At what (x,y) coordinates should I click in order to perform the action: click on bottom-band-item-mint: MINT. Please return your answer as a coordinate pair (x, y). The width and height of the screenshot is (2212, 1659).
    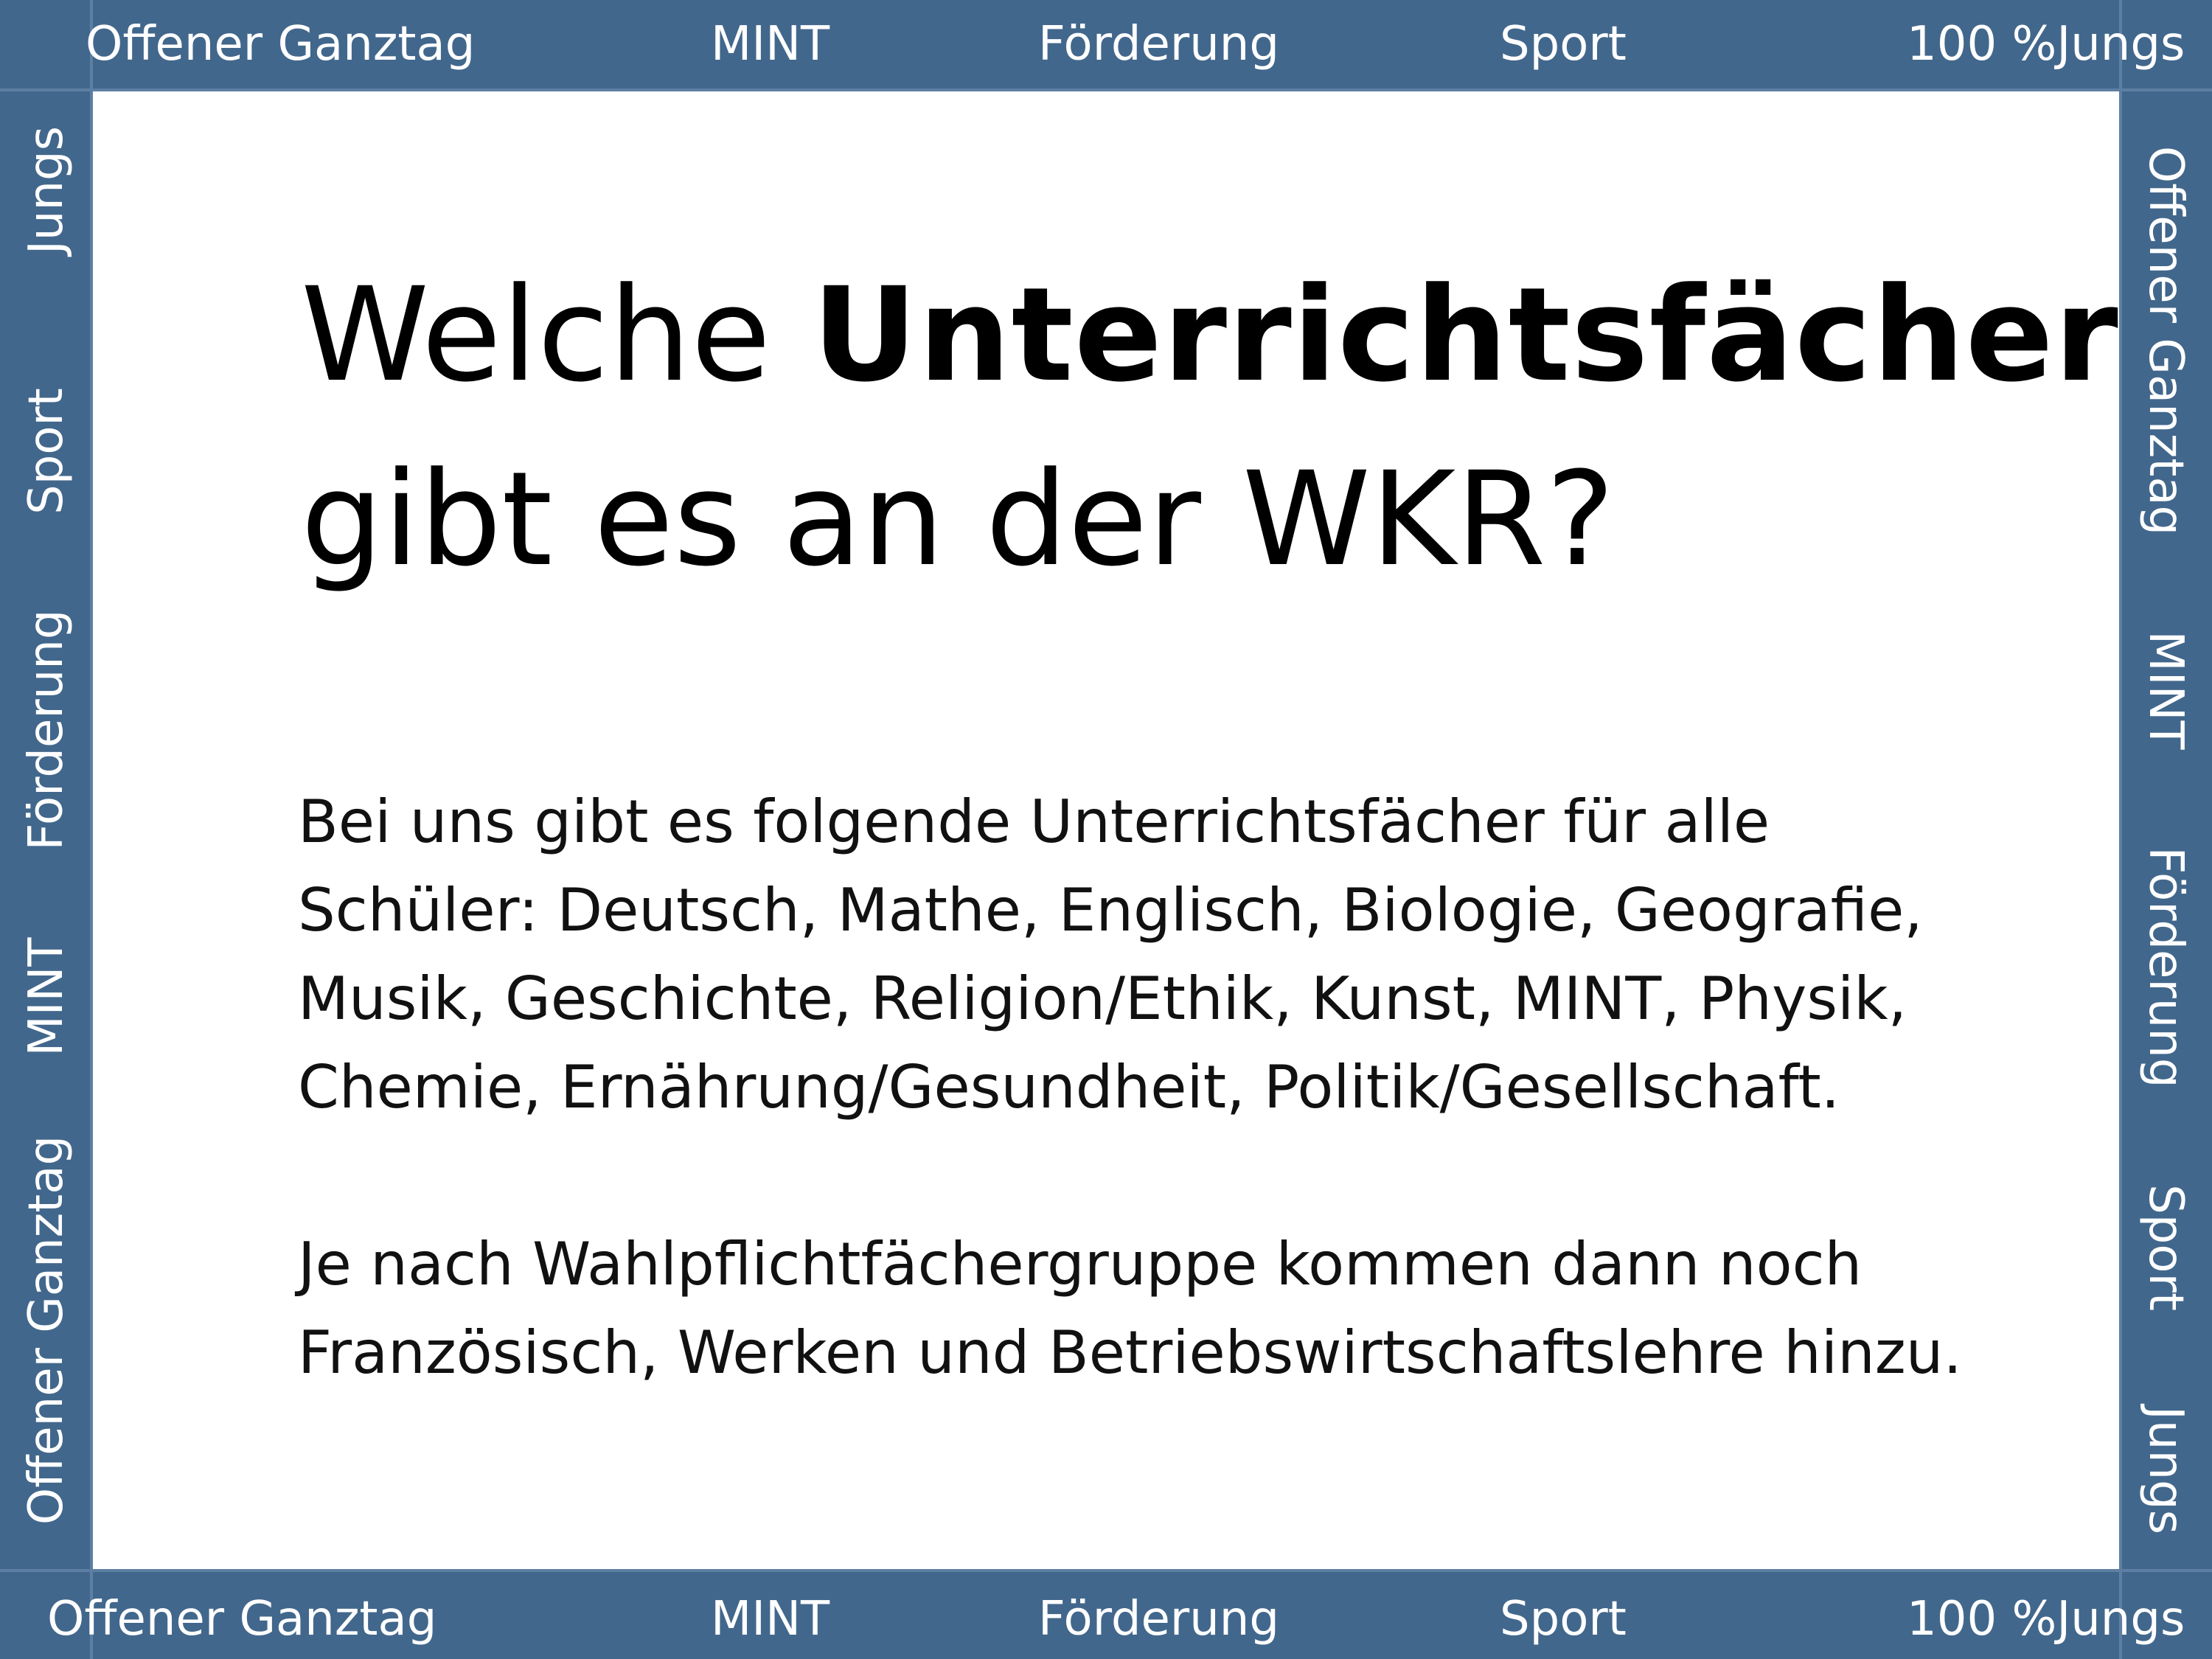
    Looking at the image, I should click on (770, 1619).